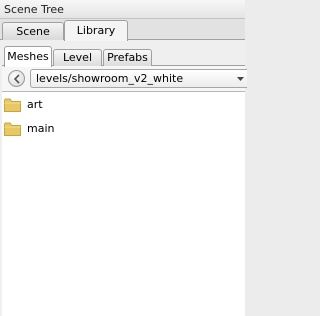 The image size is (320, 316). I want to click on panel-titlebar: Scene Tree, so click(122, 9).